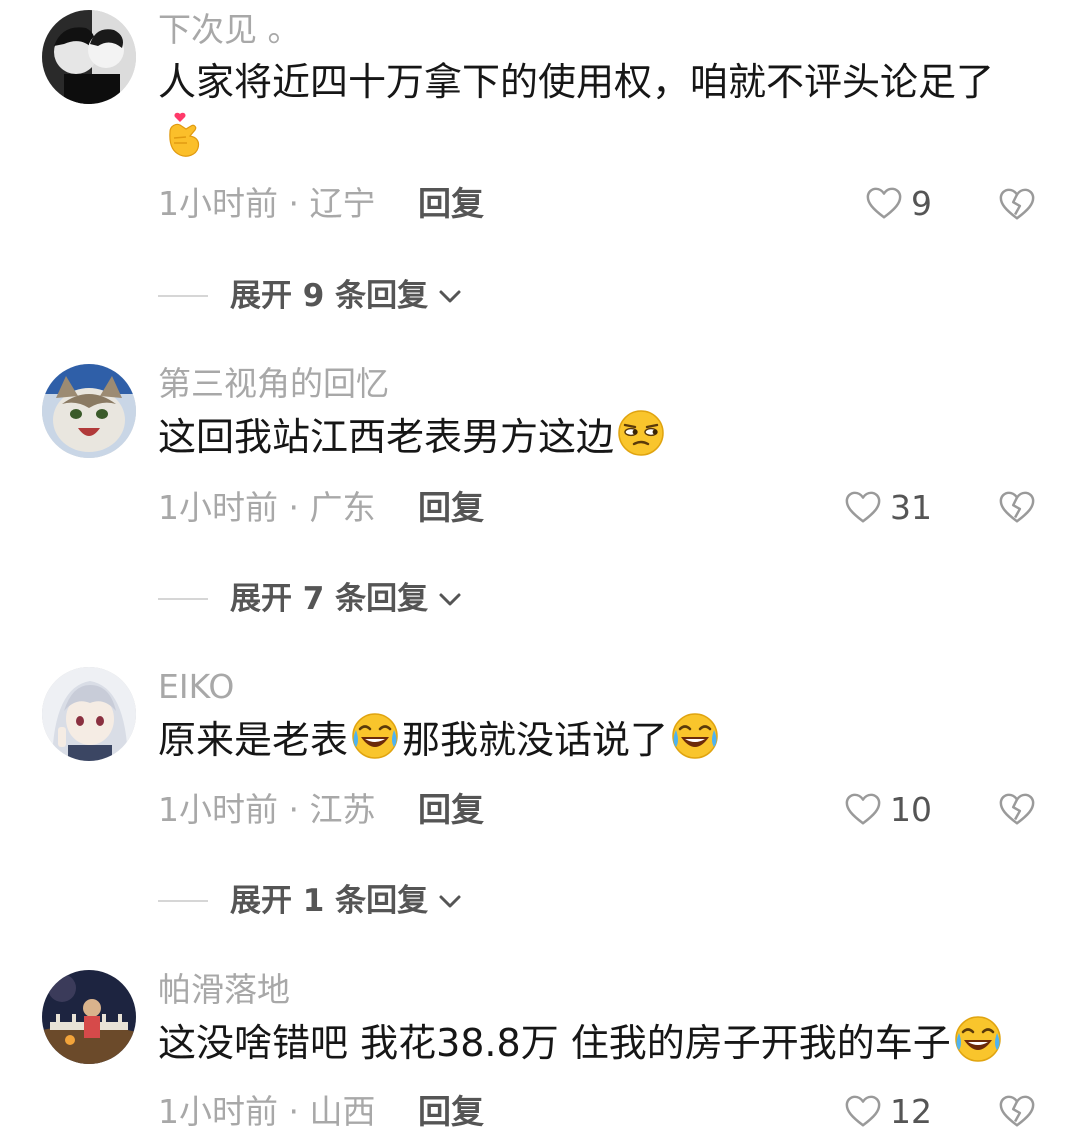  What do you see at coordinates (888, 810) in the screenshot?
I see `like-button: 10` at bounding box center [888, 810].